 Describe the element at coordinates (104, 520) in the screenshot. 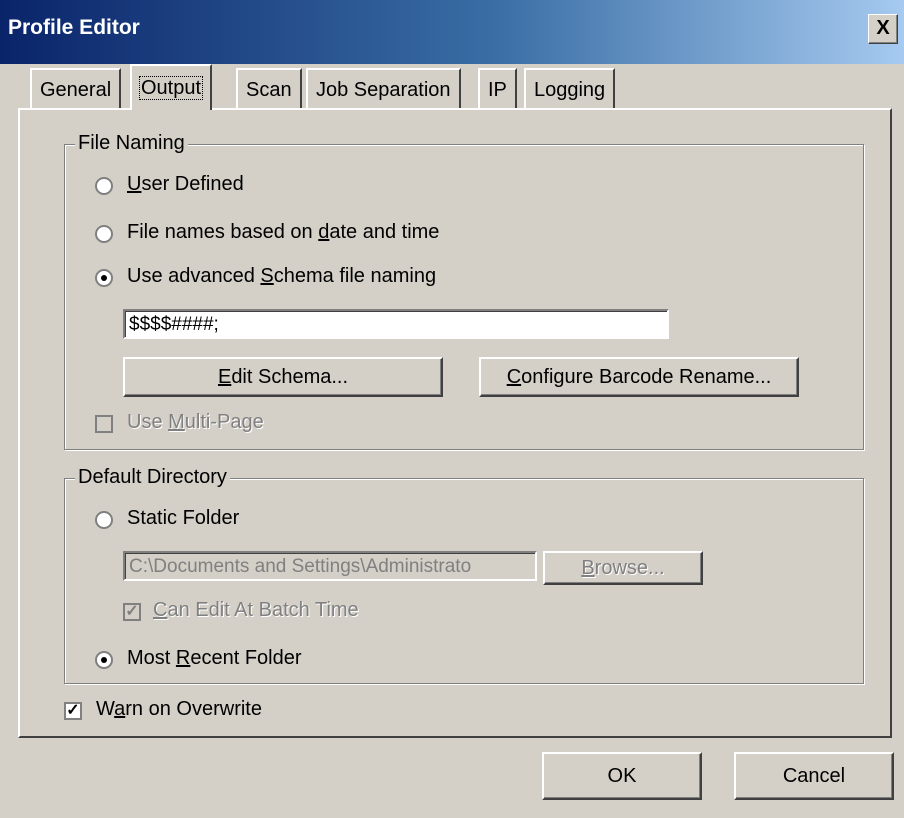

I see `static-folder-radio` at that location.